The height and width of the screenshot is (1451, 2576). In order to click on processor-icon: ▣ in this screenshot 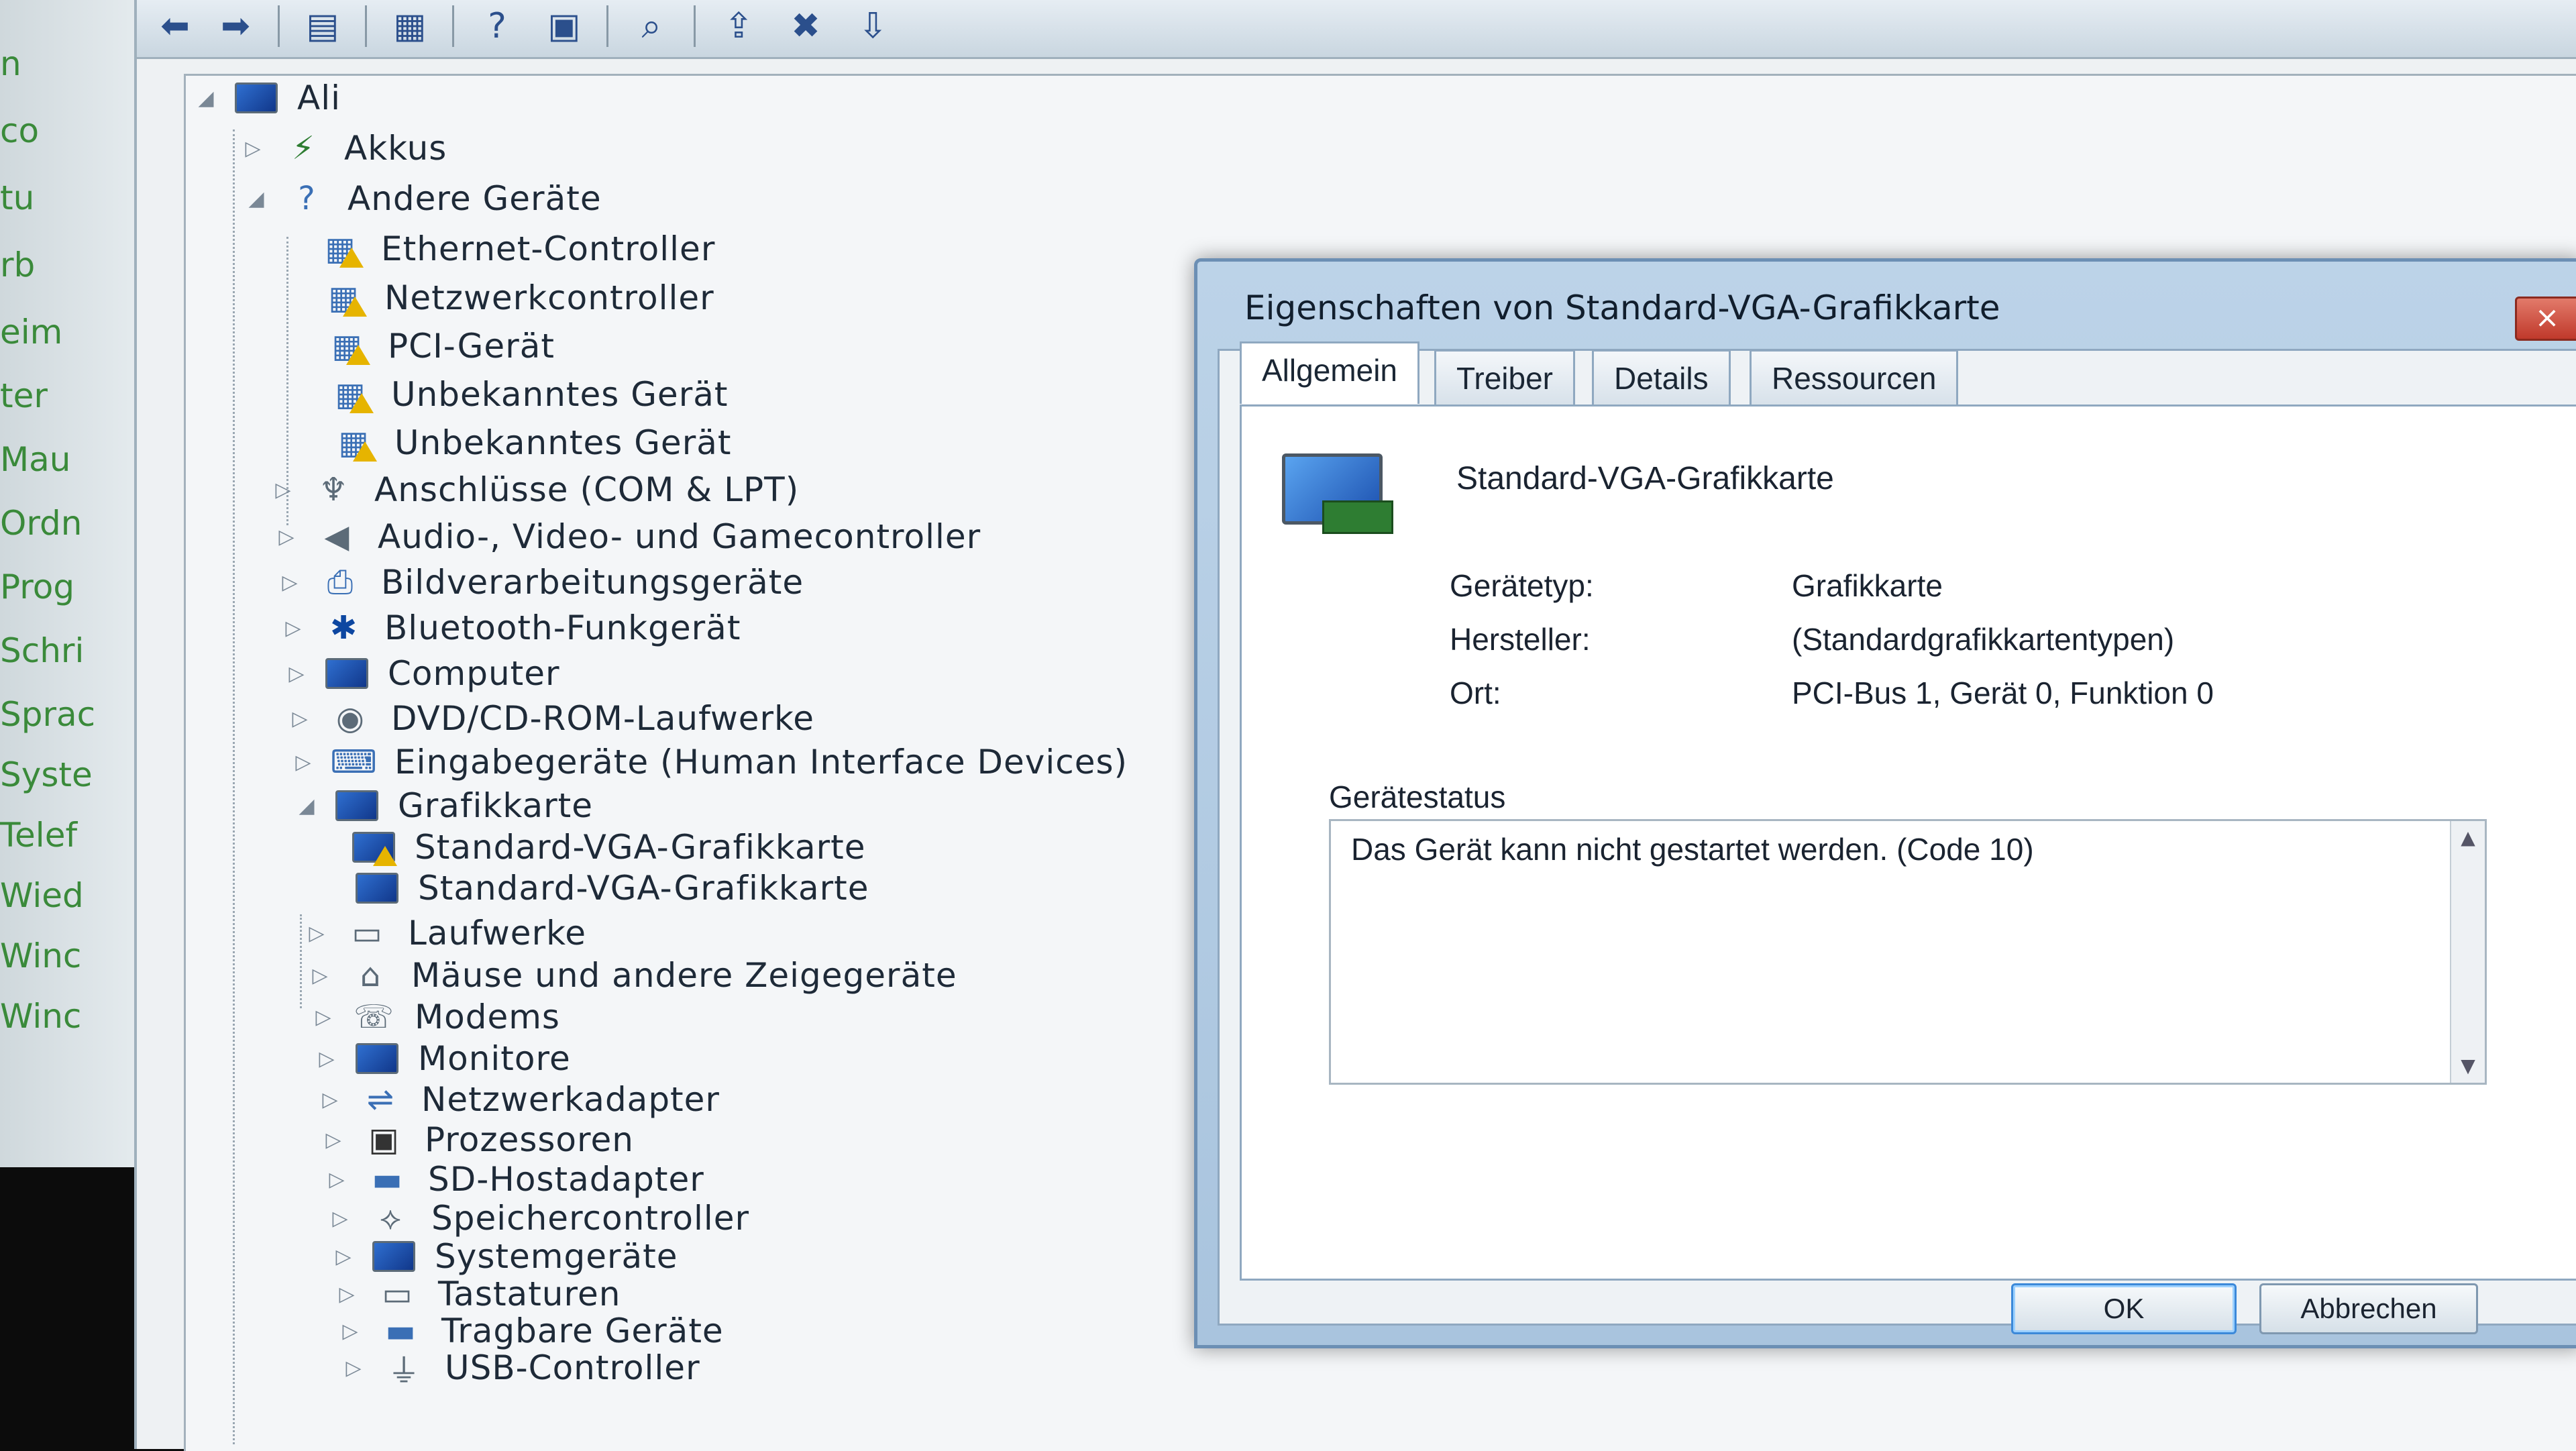, I will do `click(383, 1140)`.